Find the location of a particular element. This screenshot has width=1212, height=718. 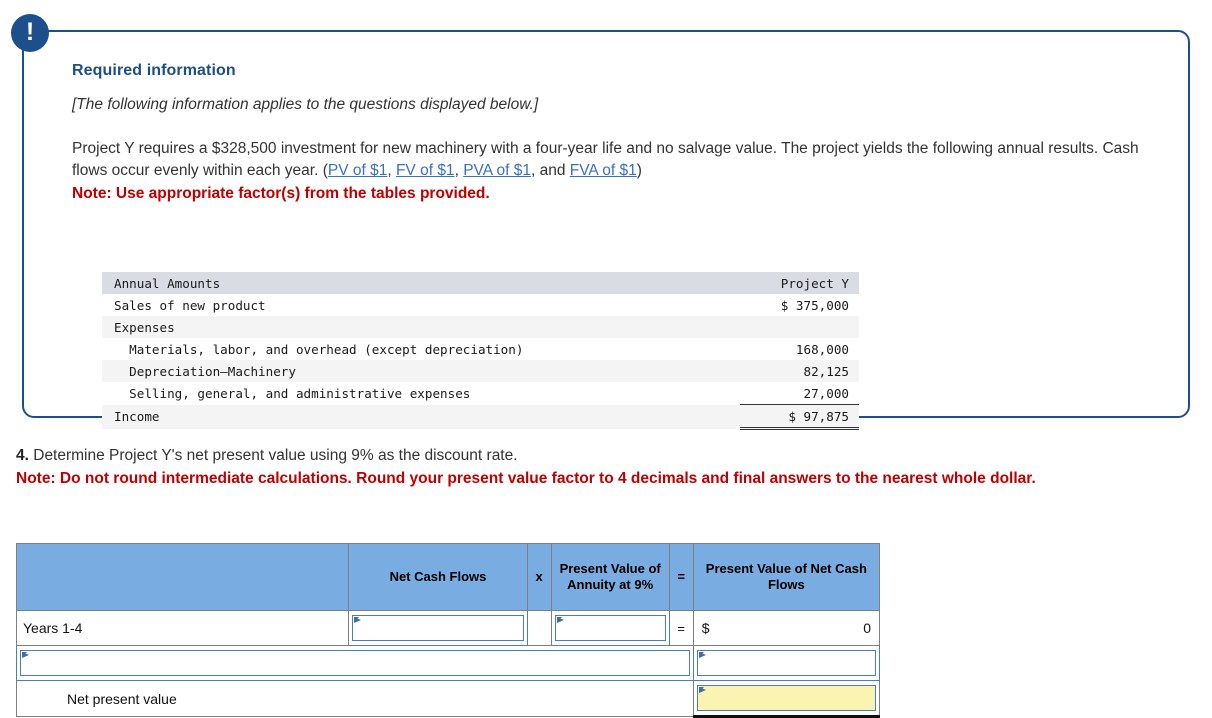

subtotal-label-input is located at coordinates (355, 663).